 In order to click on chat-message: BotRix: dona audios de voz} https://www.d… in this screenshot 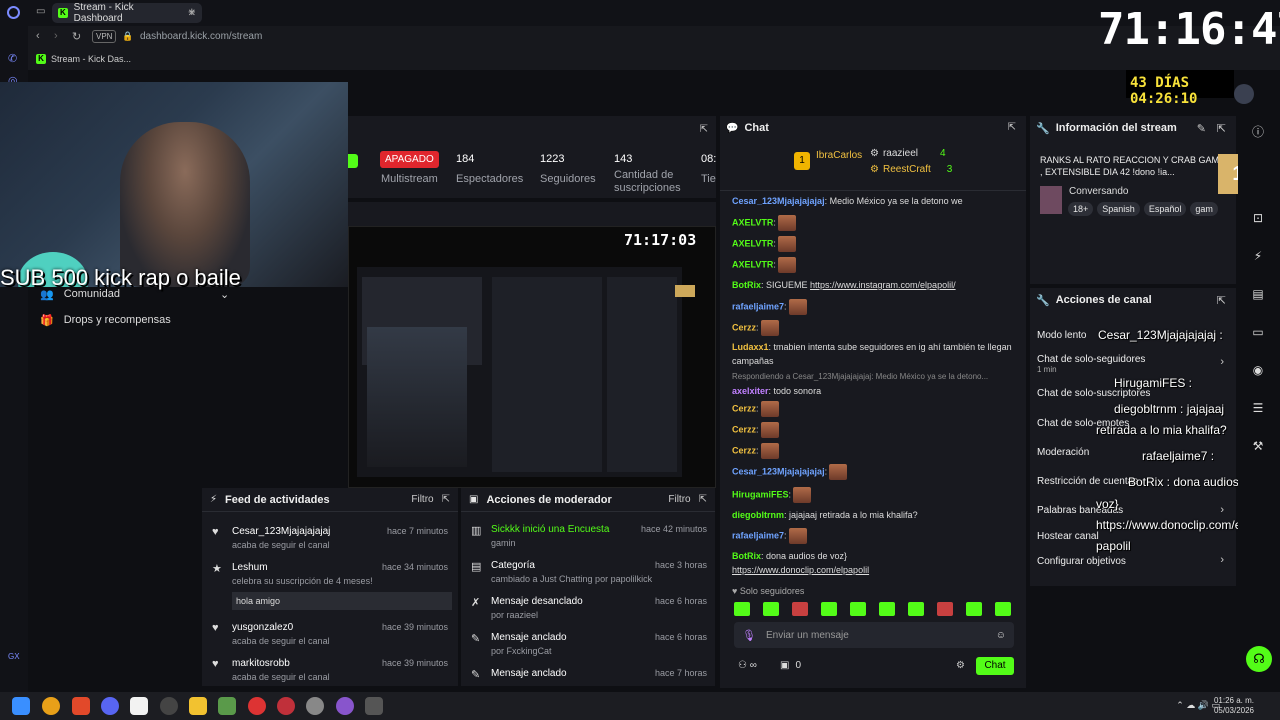, I will do `click(876, 563)`.